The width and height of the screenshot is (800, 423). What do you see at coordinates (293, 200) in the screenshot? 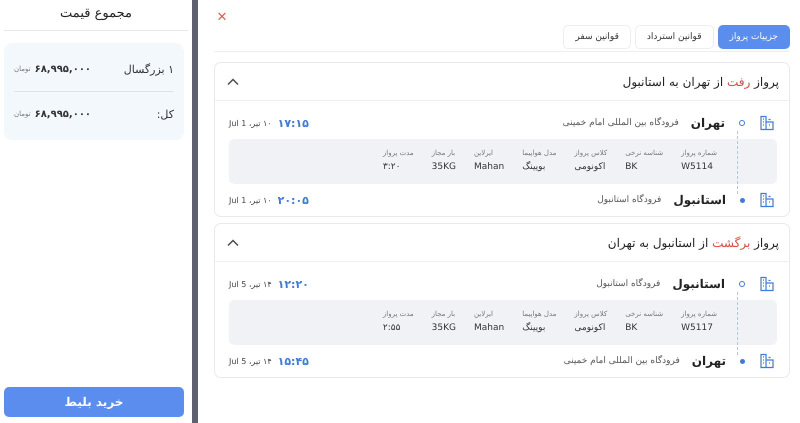
I see `departure-time: ۲۰:۰۵` at bounding box center [293, 200].